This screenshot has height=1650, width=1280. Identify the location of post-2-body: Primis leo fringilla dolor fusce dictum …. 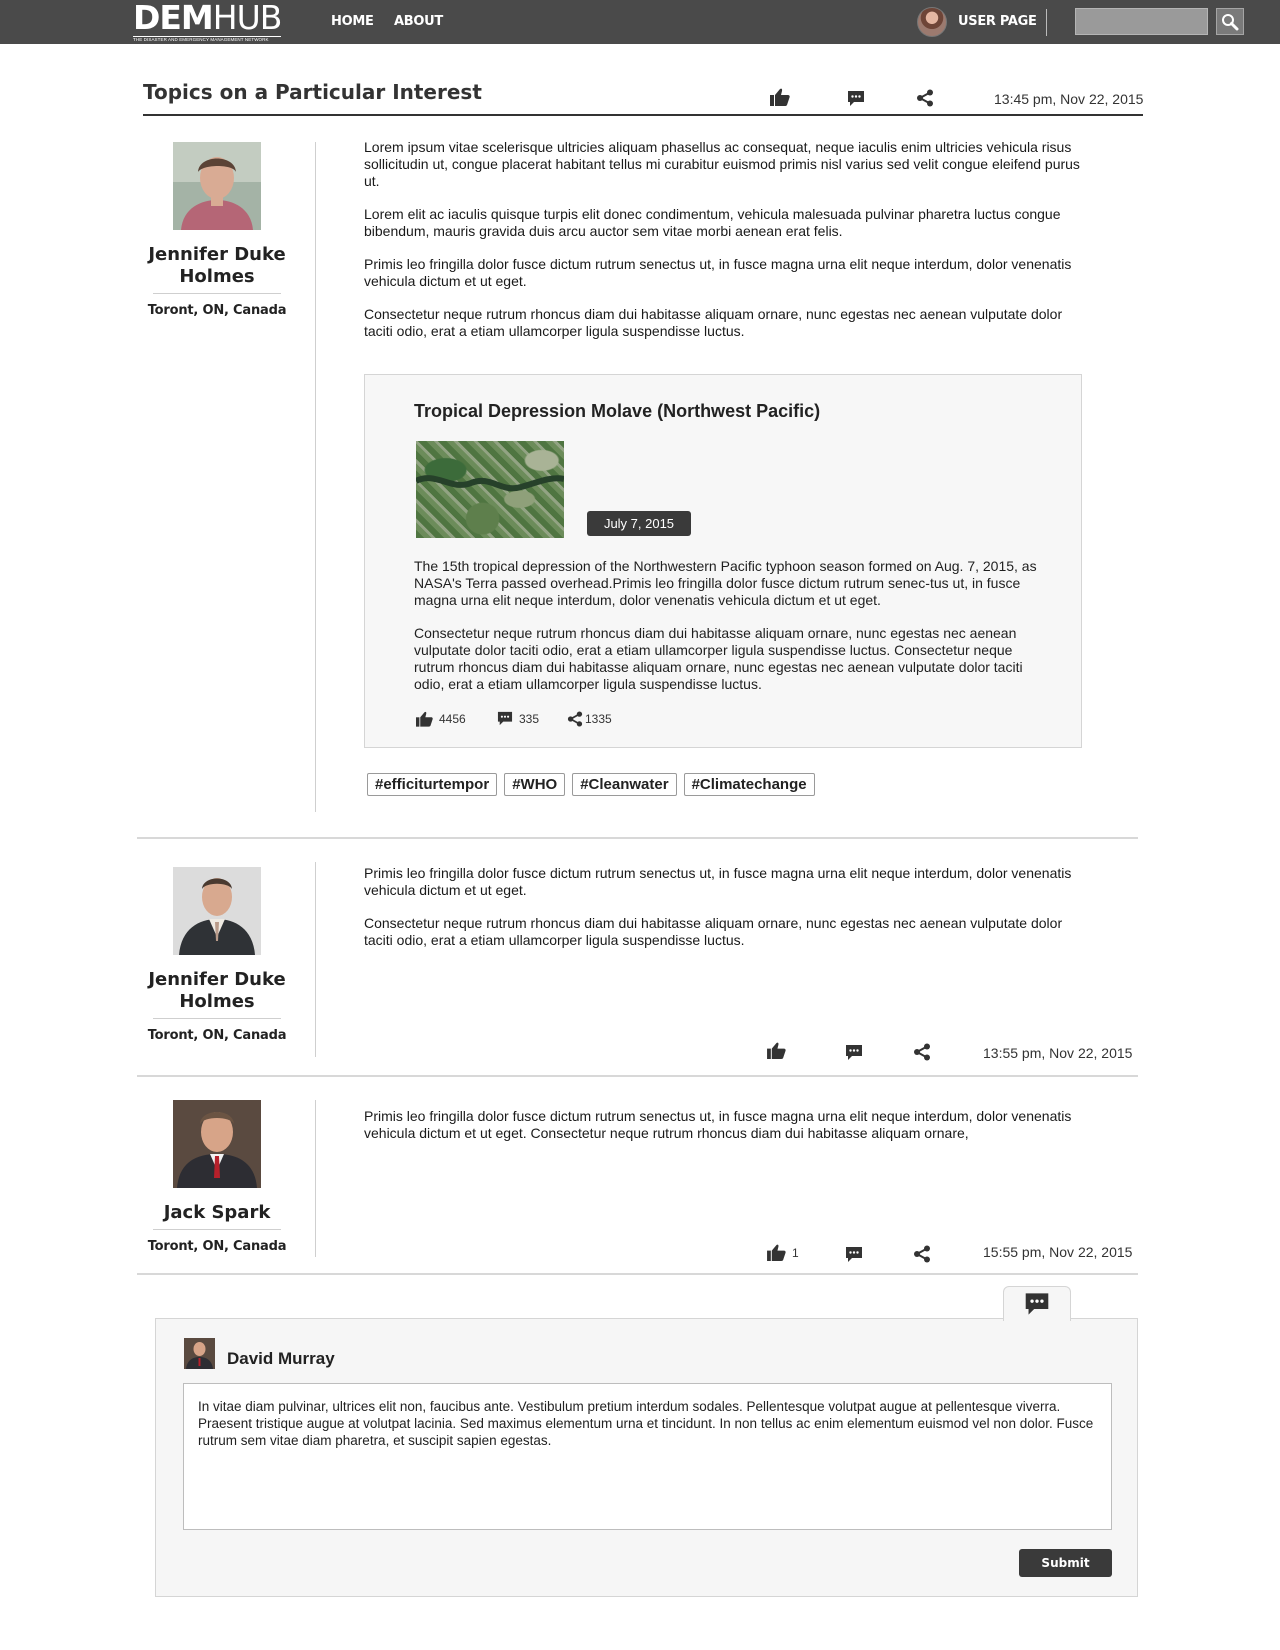
(724, 915).